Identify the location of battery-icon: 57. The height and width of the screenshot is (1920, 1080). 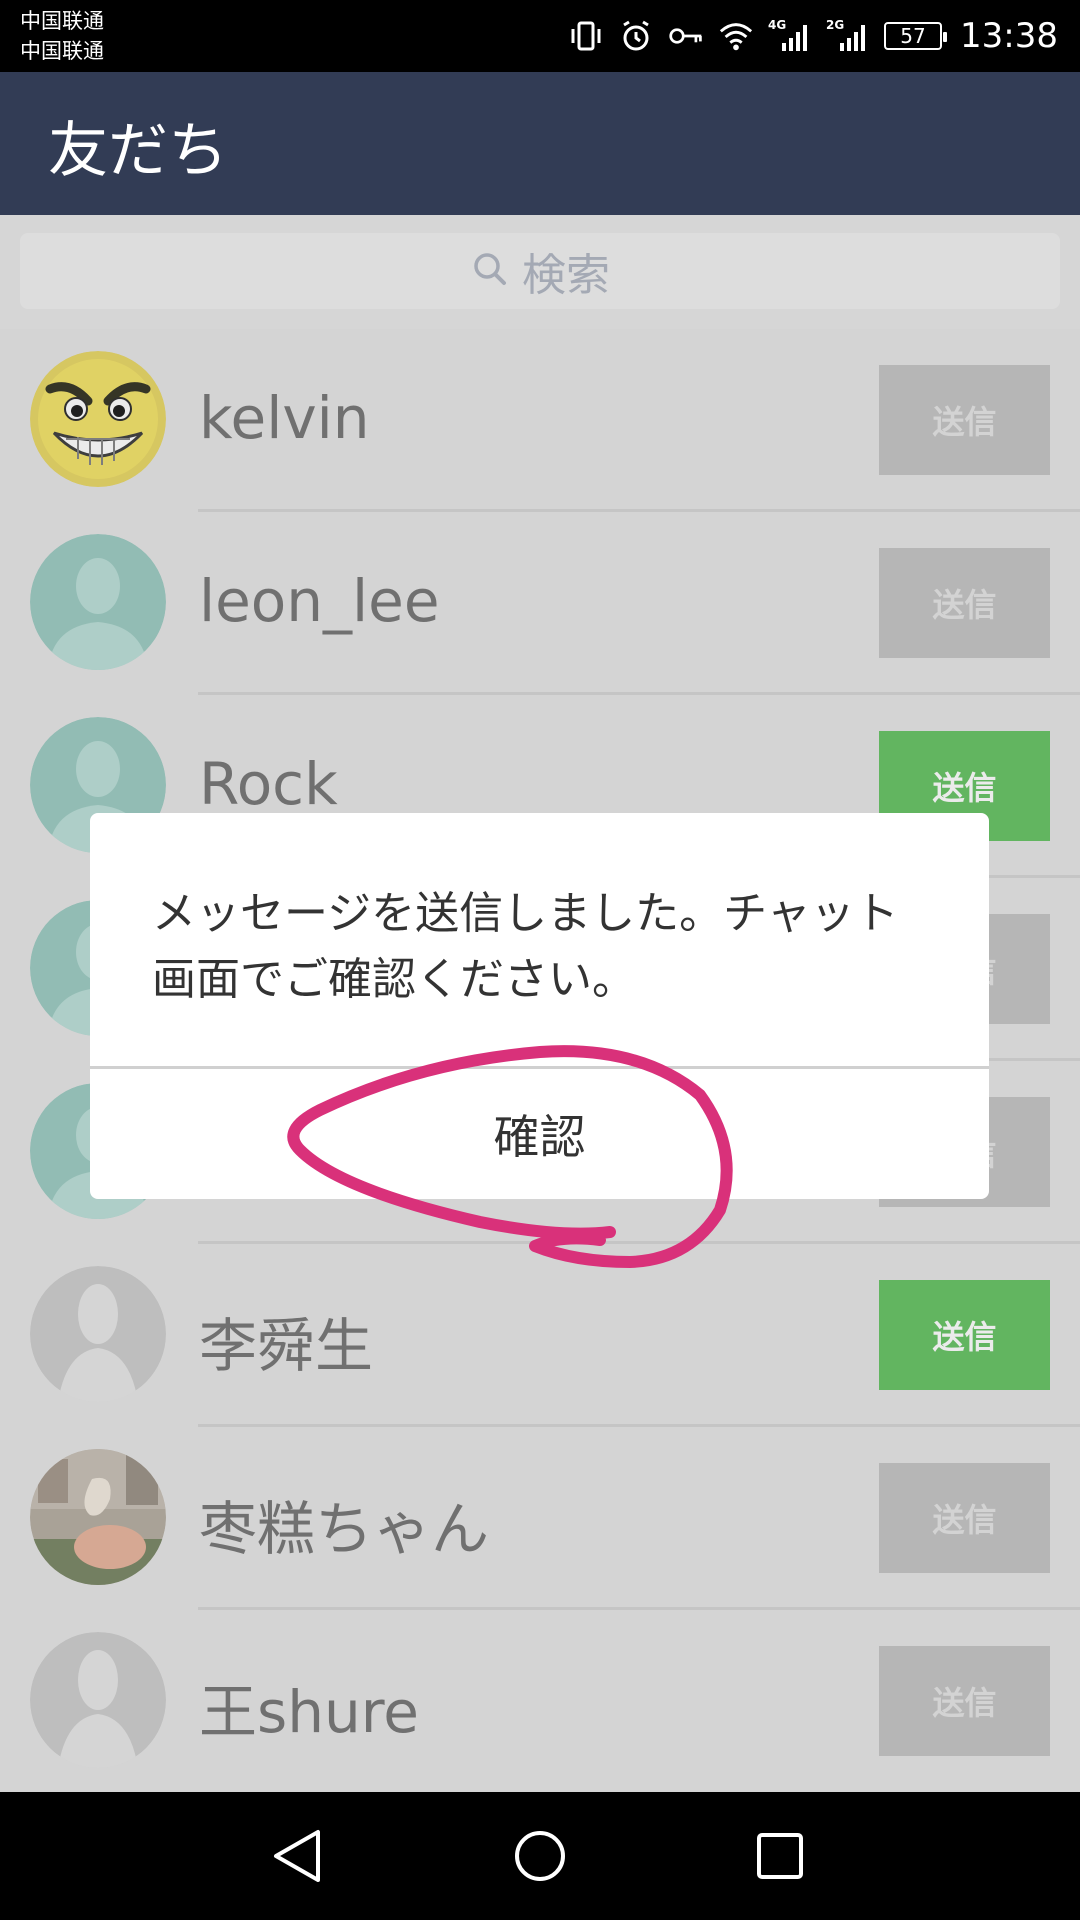
(916, 36).